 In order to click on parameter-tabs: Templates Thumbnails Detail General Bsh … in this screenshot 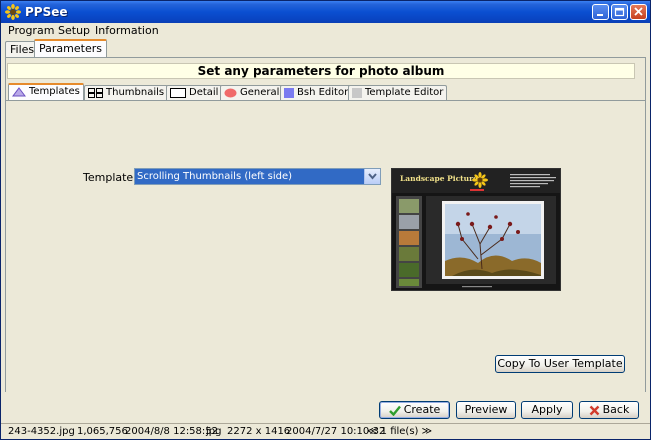, I will do `click(326, 92)`.